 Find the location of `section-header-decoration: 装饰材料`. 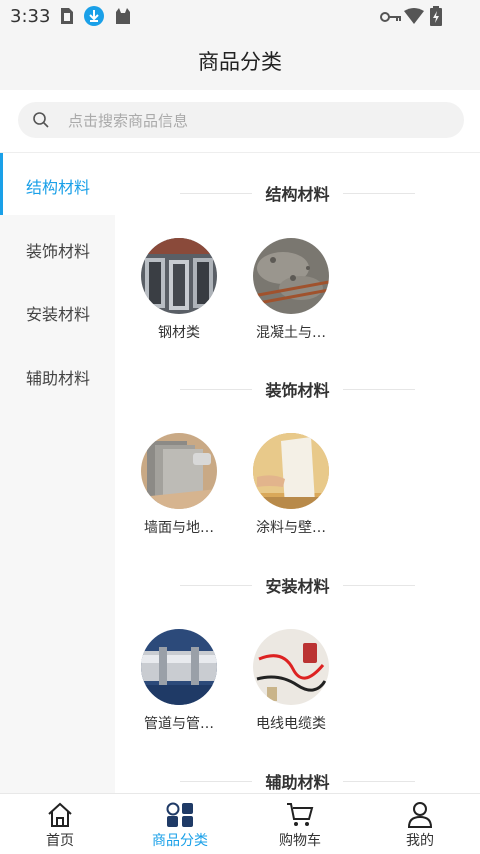

section-header-decoration: 装饰材料 is located at coordinates (297, 389).